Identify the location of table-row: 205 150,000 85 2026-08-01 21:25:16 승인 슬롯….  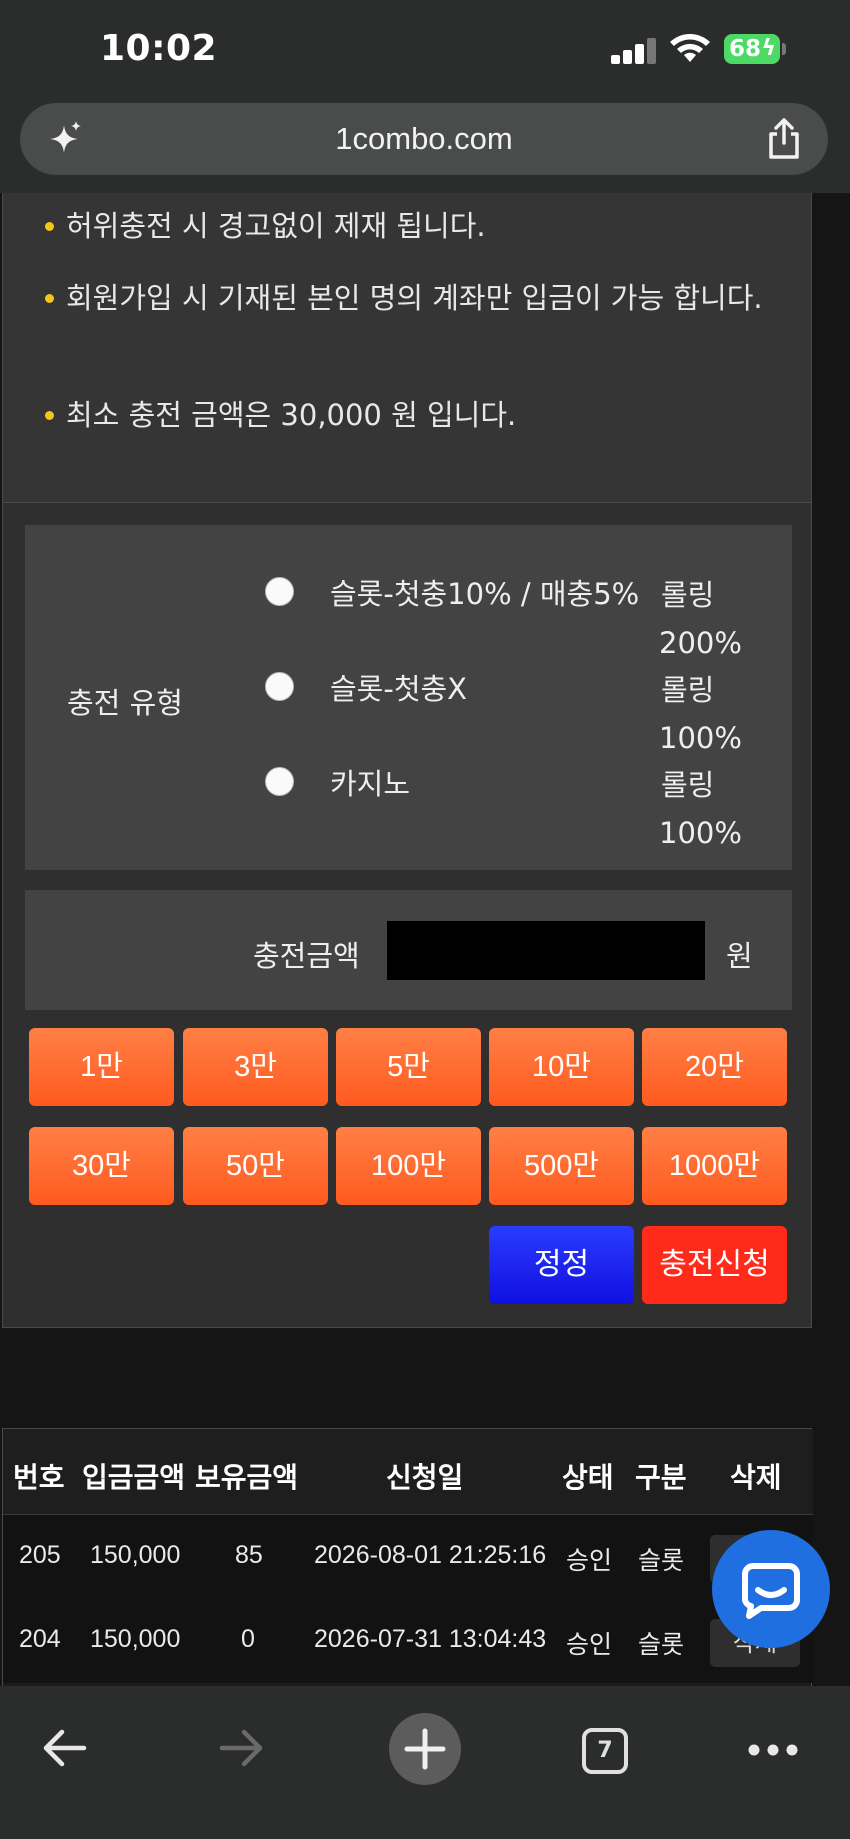
(408, 1557).